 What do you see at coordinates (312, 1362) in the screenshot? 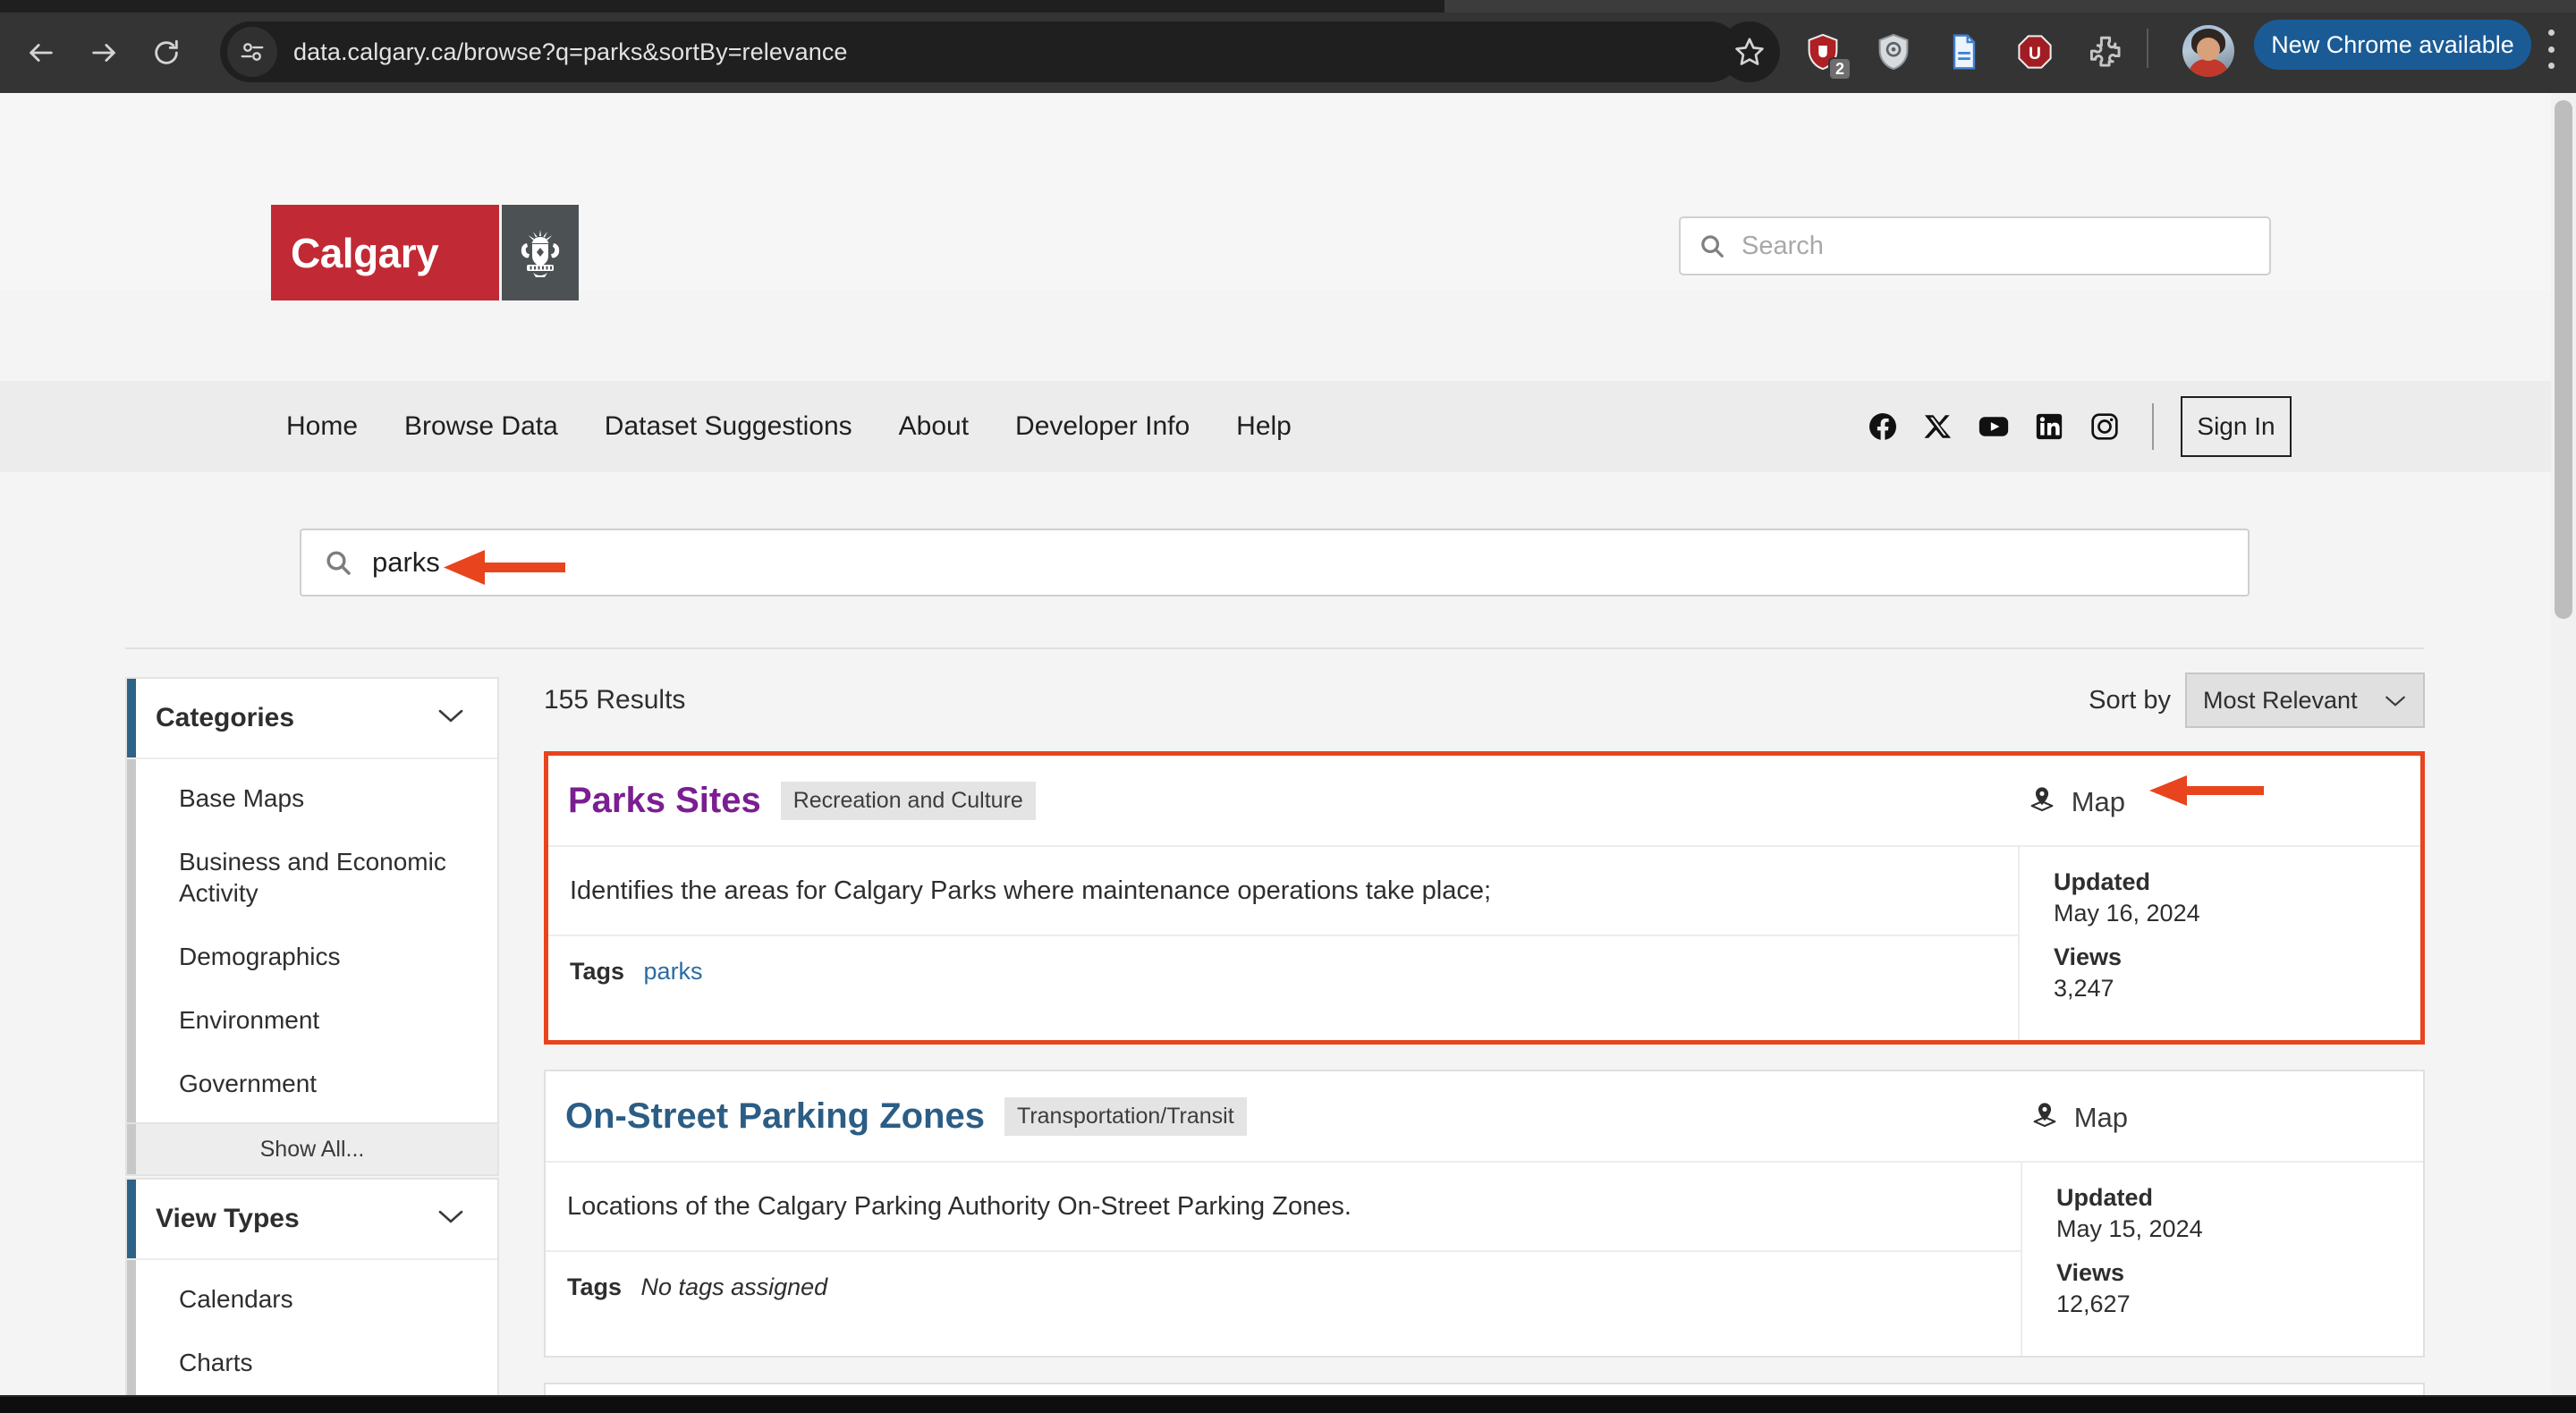
I see `facet-item-charts: Charts` at bounding box center [312, 1362].